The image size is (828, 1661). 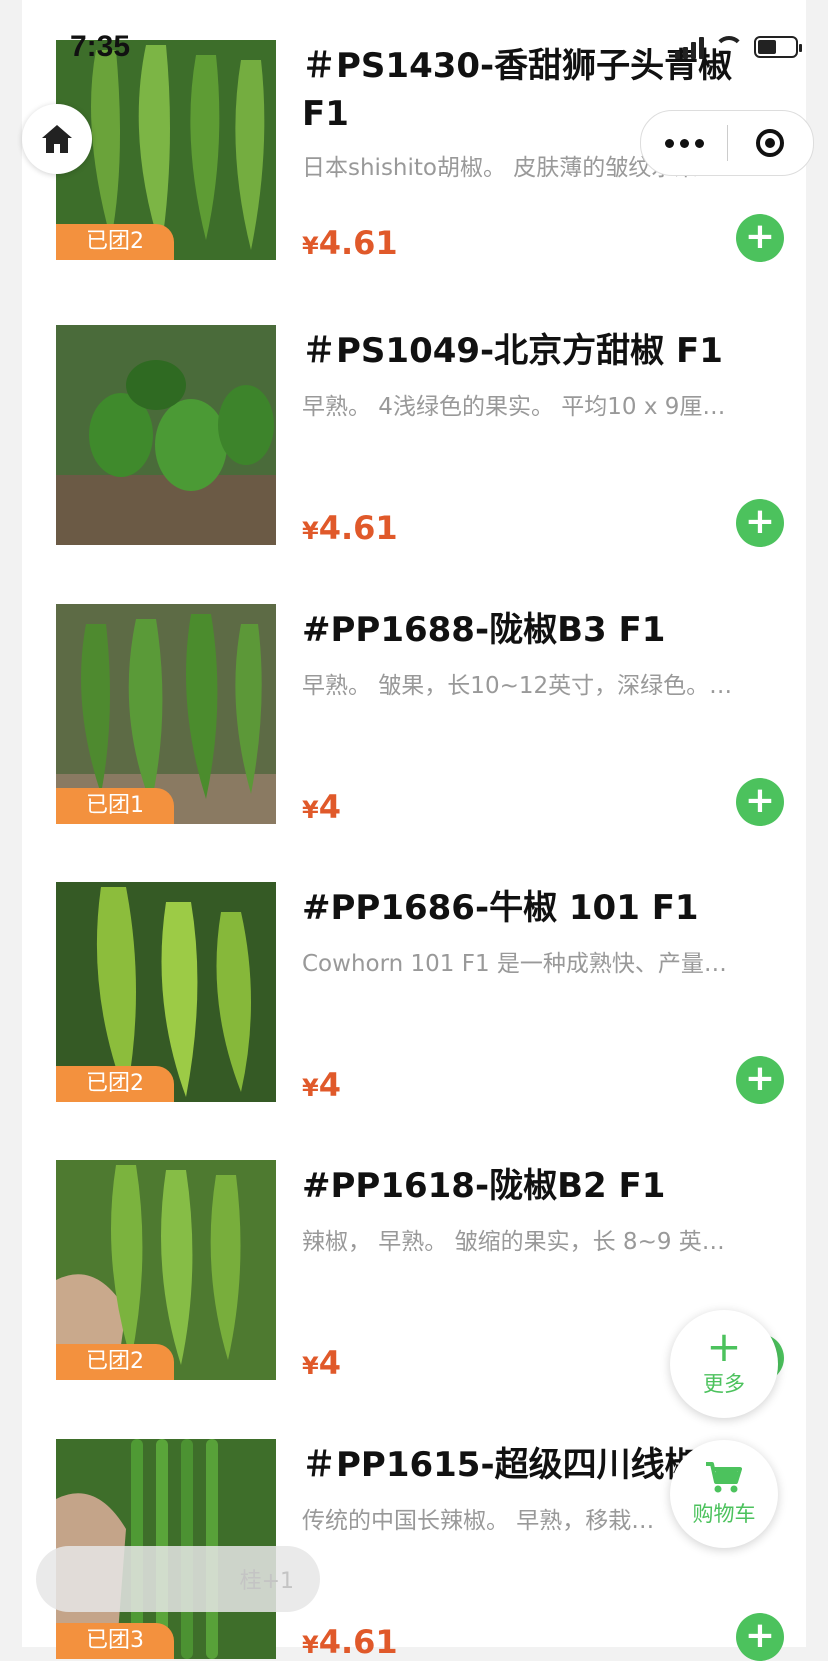 I want to click on status-bar: 7:35, so click(x=414, y=45).